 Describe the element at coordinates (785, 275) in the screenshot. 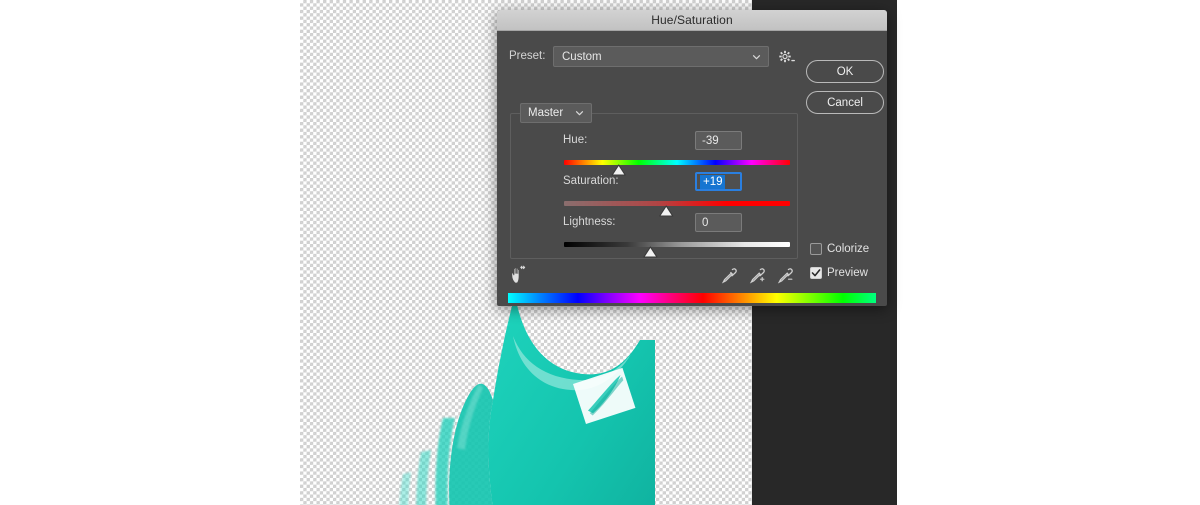

I see `eyedropper-minus-icon` at that location.